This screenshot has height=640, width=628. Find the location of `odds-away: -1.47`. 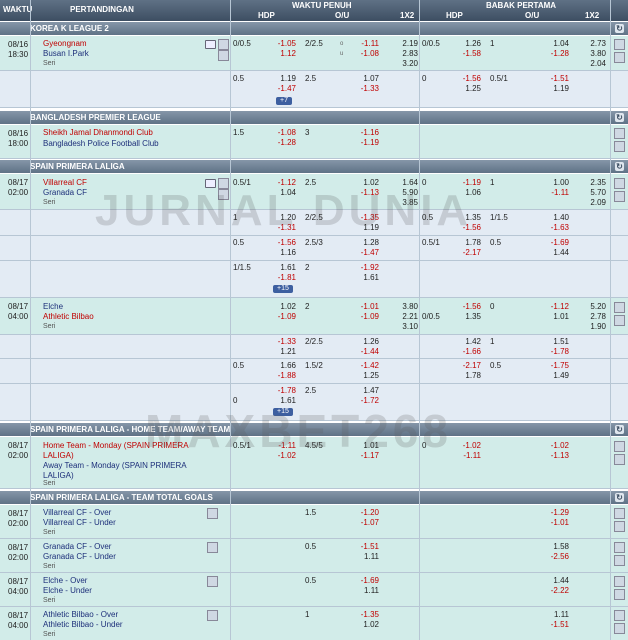

odds-away: -1.47 is located at coordinates (278, 89).